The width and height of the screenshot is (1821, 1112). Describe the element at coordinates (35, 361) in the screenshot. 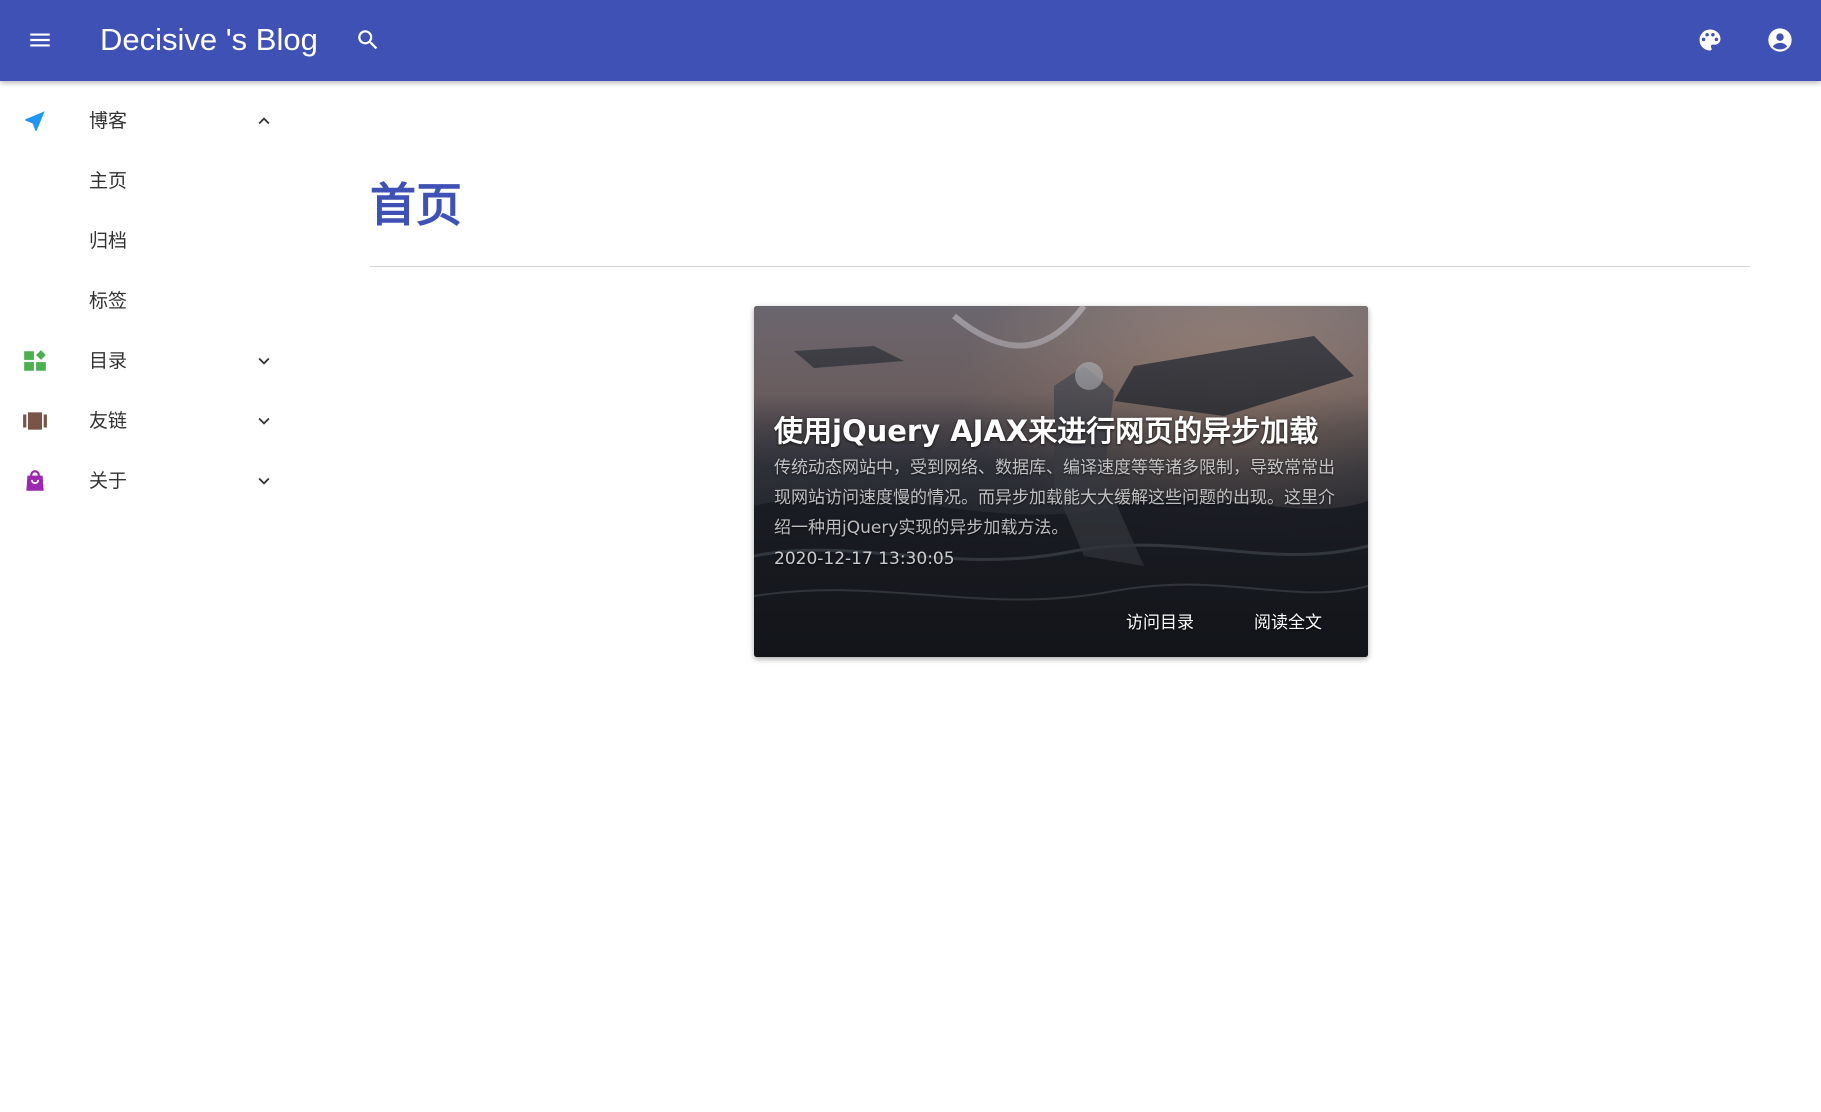

I see `dashboard-icon` at that location.